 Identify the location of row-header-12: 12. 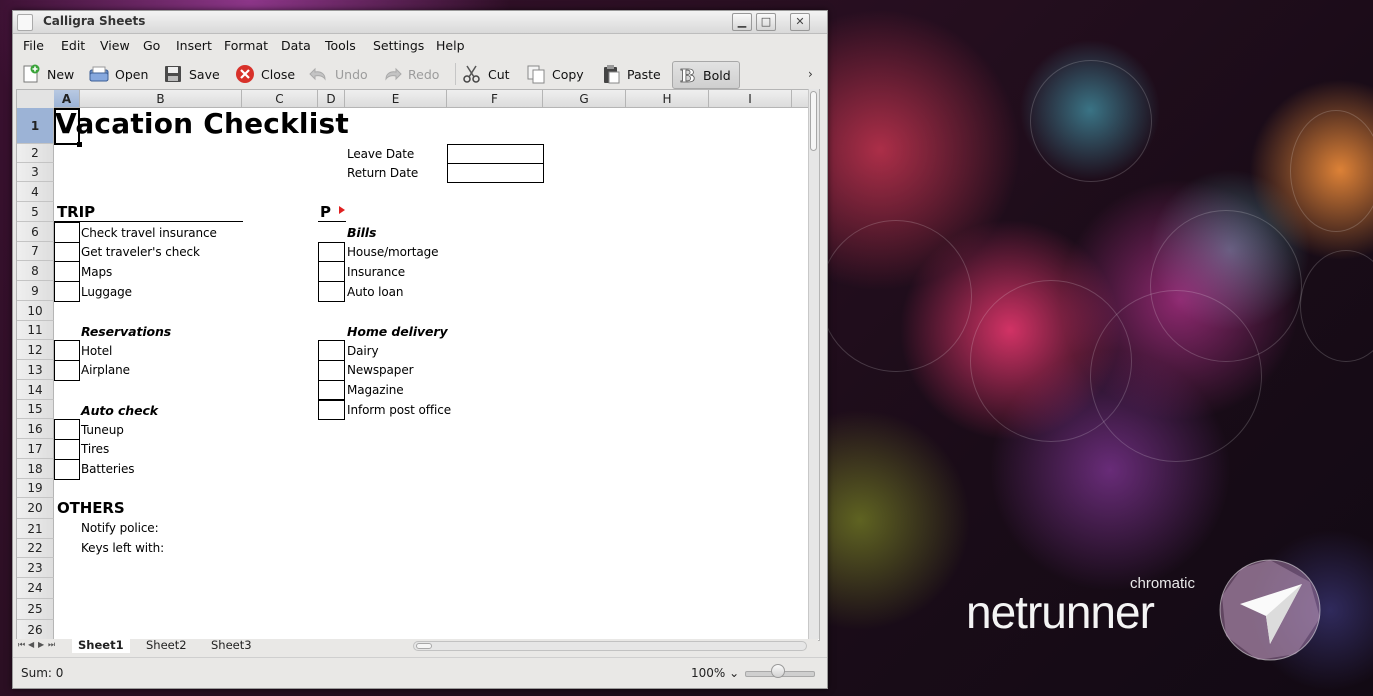
(35, 350).